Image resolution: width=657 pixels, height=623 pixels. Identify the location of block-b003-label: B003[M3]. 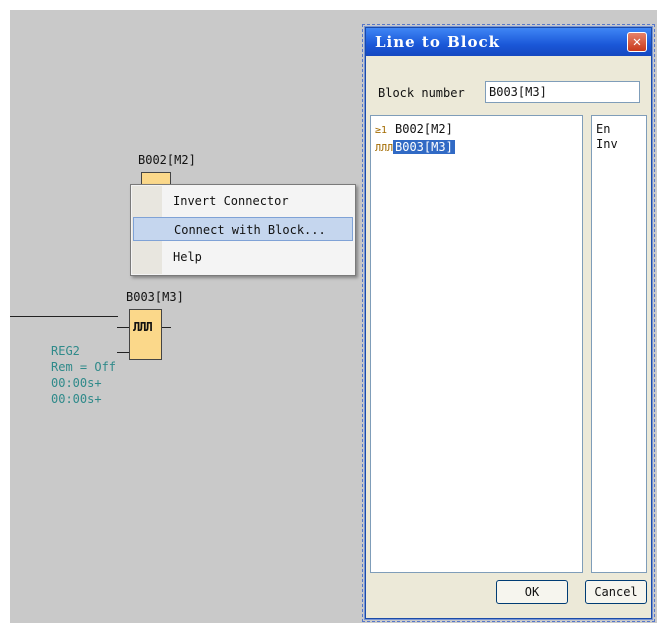
(155, 297).